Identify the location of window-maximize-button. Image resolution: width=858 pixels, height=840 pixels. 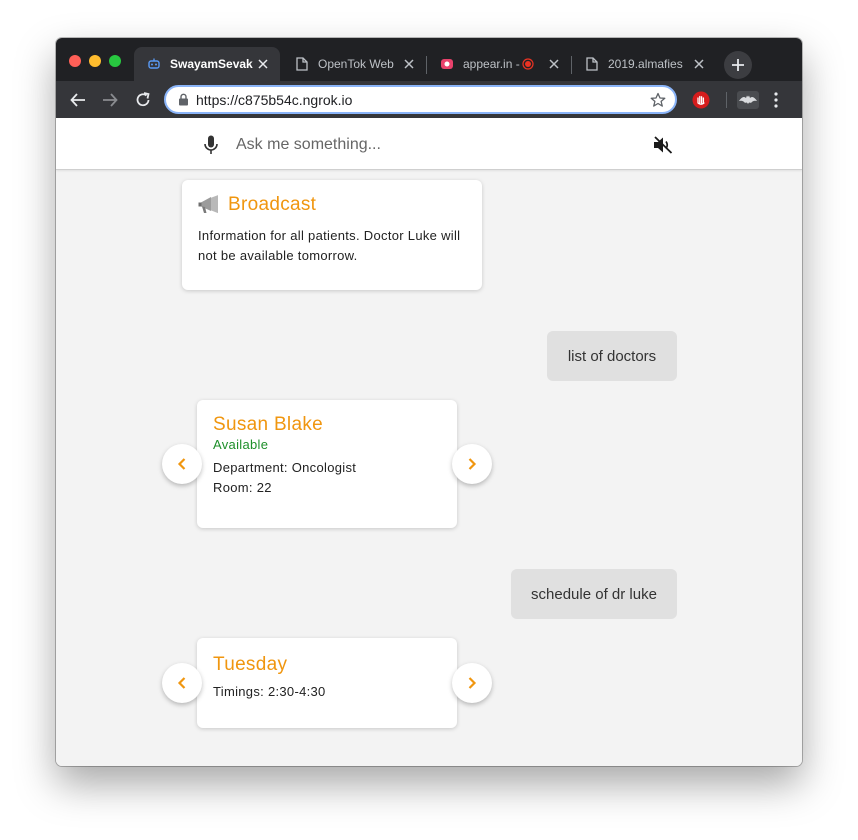
(115, 61).